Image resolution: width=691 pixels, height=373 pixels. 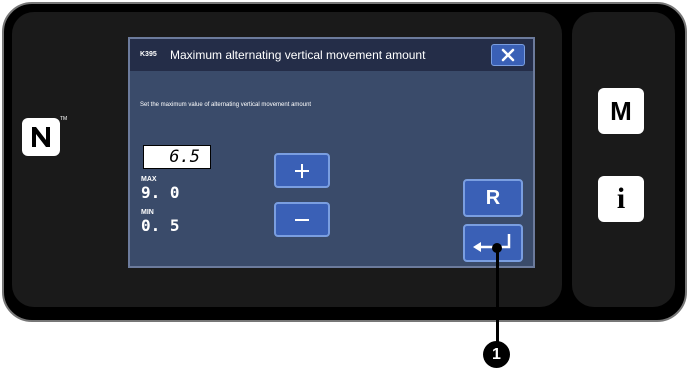 What do you see at coordinates (160, 225) in the screenshot?
I see `min-value: 0. 5` at bounding box center [160, 225].